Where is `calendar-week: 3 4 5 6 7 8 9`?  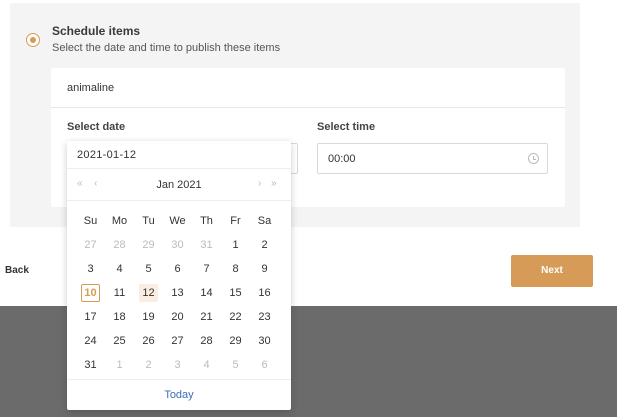
calendar-week: 3 4 5 6 7 8 9 is located at coordinates (179, 269).